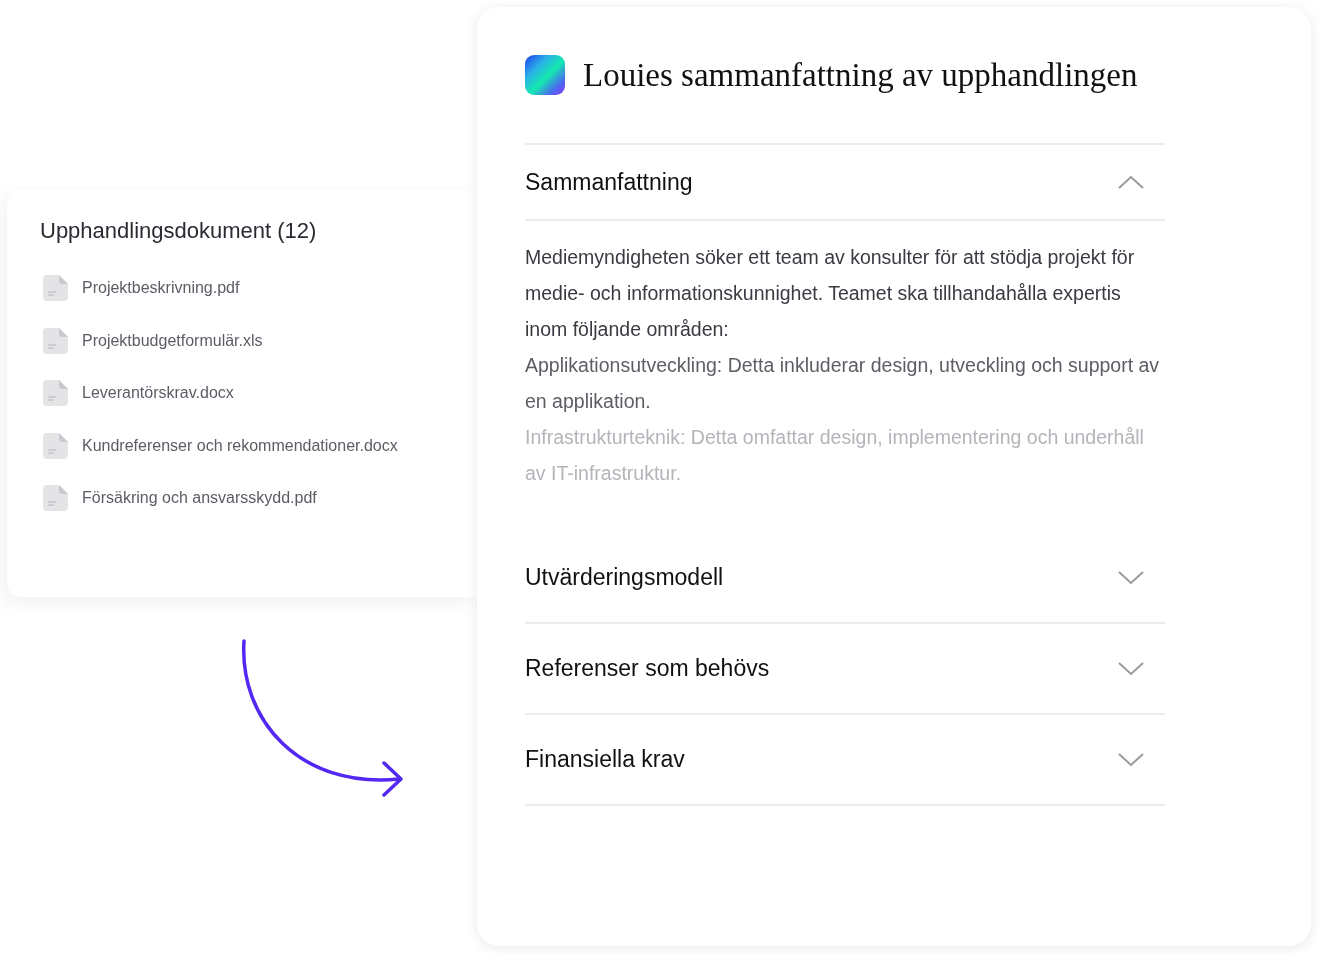 This screenshot has height=953, width=1319. Describe the element at coordinates (151, 340) in the screenshot. I see `file-item: Projektbudgetformulär.xls` at that location.